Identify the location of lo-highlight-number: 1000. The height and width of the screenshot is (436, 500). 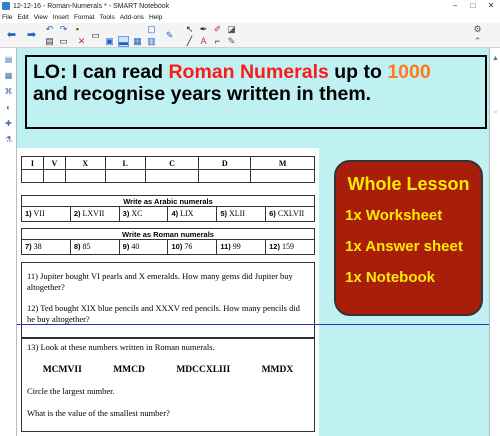
(409, 72).